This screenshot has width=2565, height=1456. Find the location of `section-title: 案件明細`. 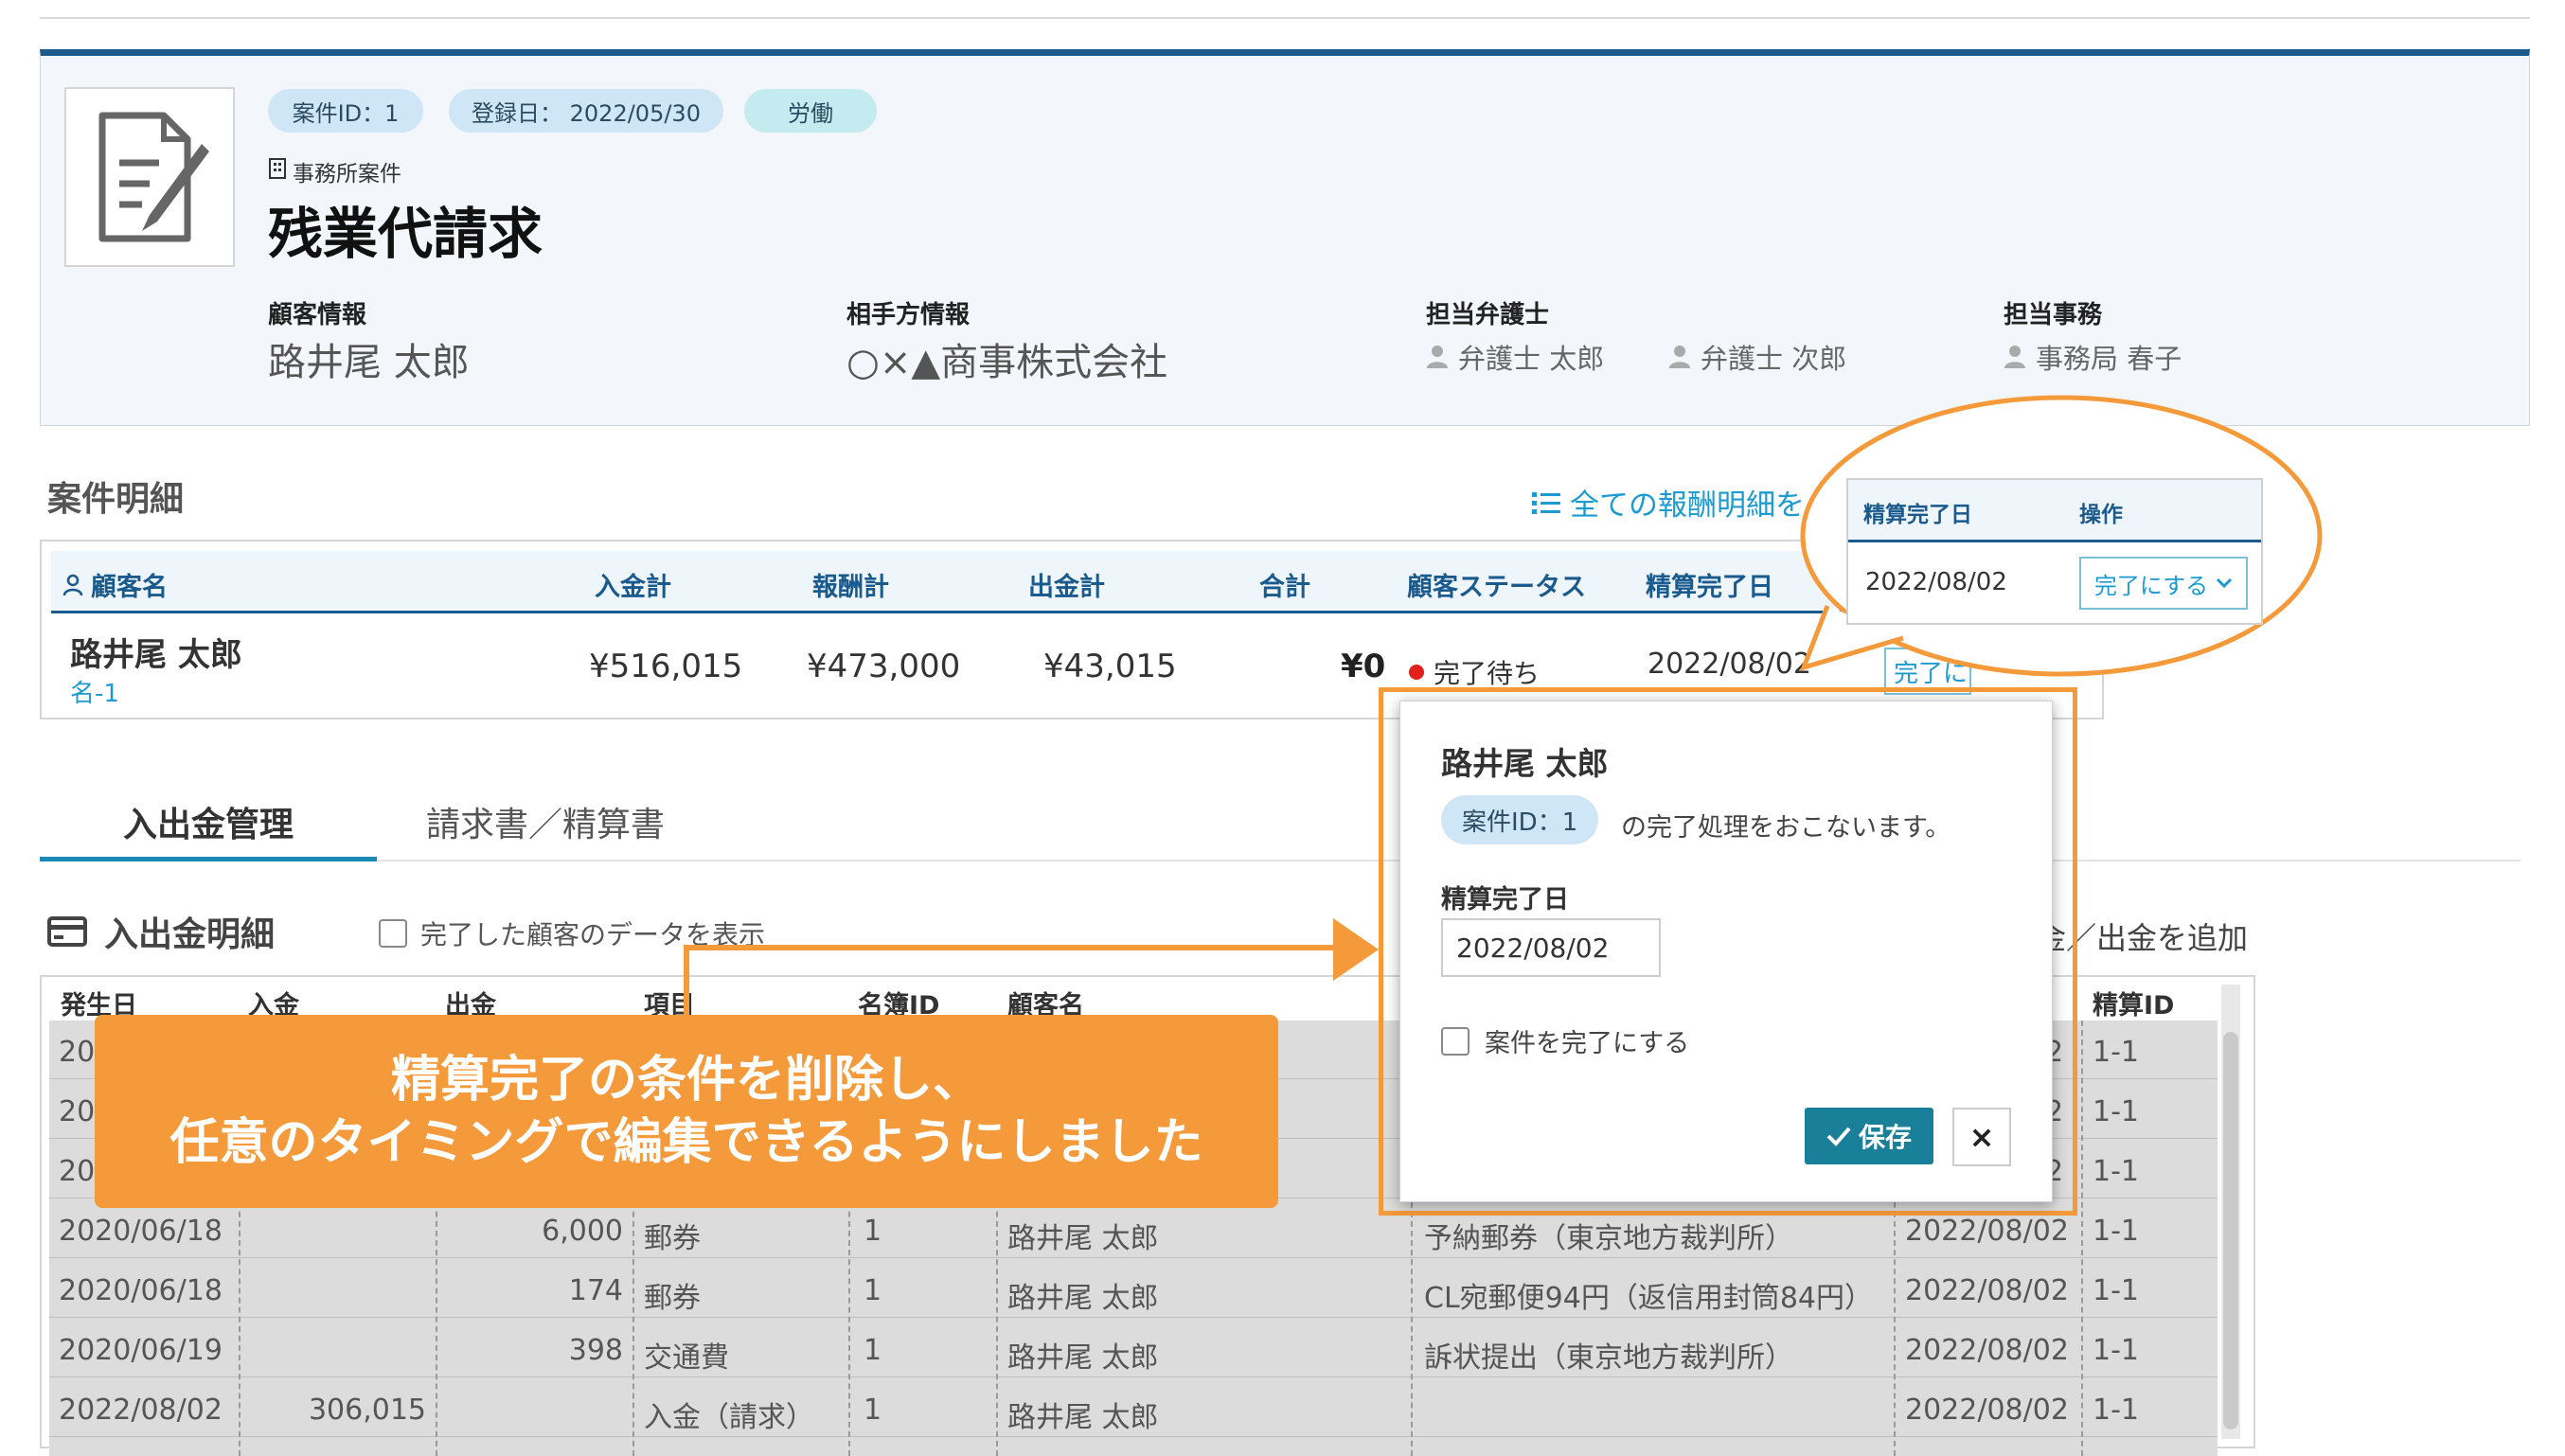

section-title: 案件明細 is located at coordinates (116, 500).